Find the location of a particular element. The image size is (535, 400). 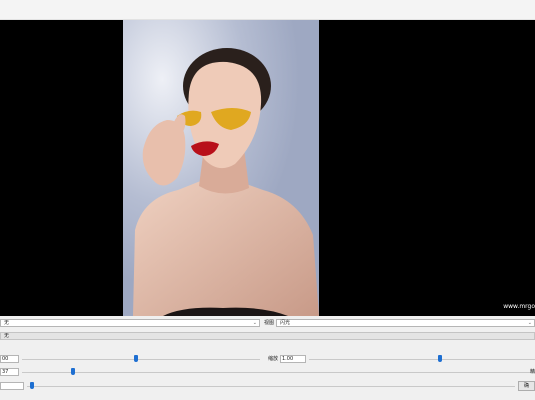

watermark-text: www.mrgo is located at coordinates (519, 306).